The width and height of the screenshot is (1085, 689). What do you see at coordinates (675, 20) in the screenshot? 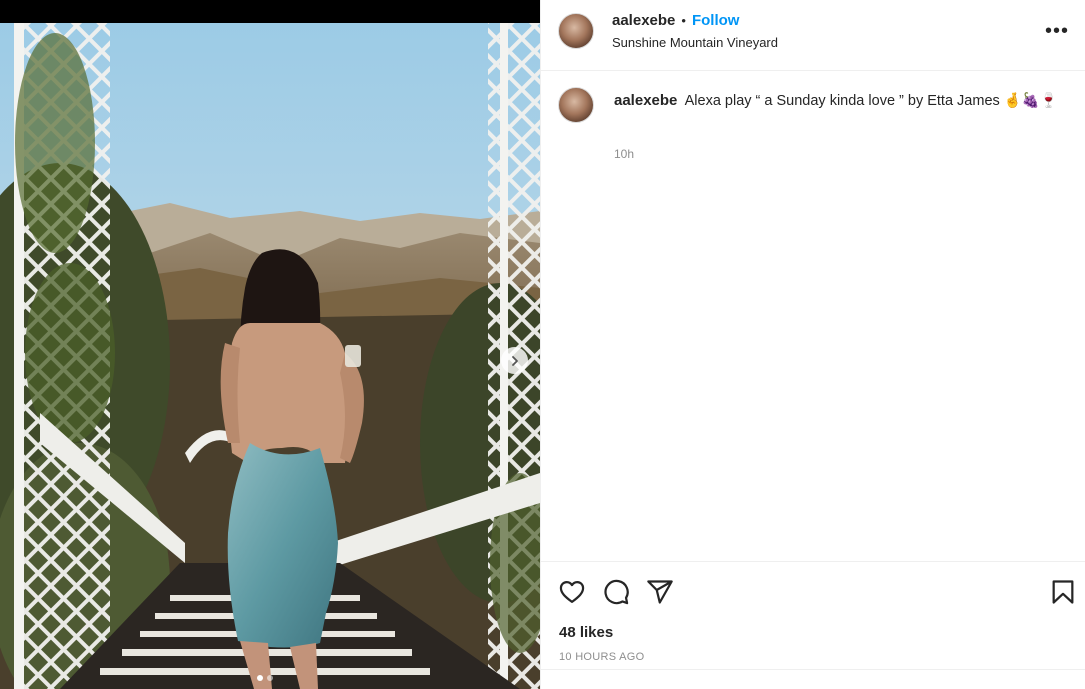
I see `header-user: aalexebe • Follow` at bounding box center [675, 20].